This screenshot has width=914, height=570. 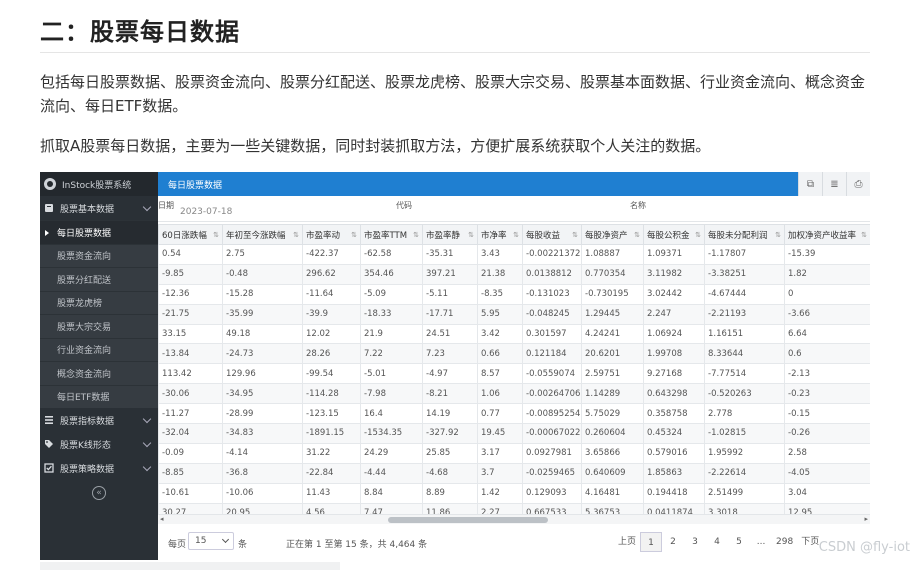 What do you see at coordinates (211, 541) in the screenshot?
I see `per-page-select: 15` at bounding box center [211, 541].